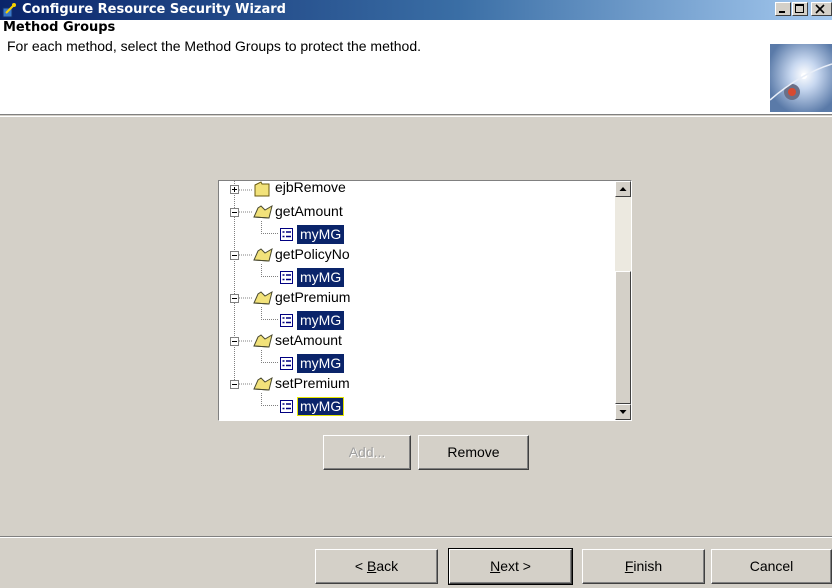 The height and width of the screenshot is (588, 832). I want to click on tree-node-getpremium: getPremium, so click(417, 299).